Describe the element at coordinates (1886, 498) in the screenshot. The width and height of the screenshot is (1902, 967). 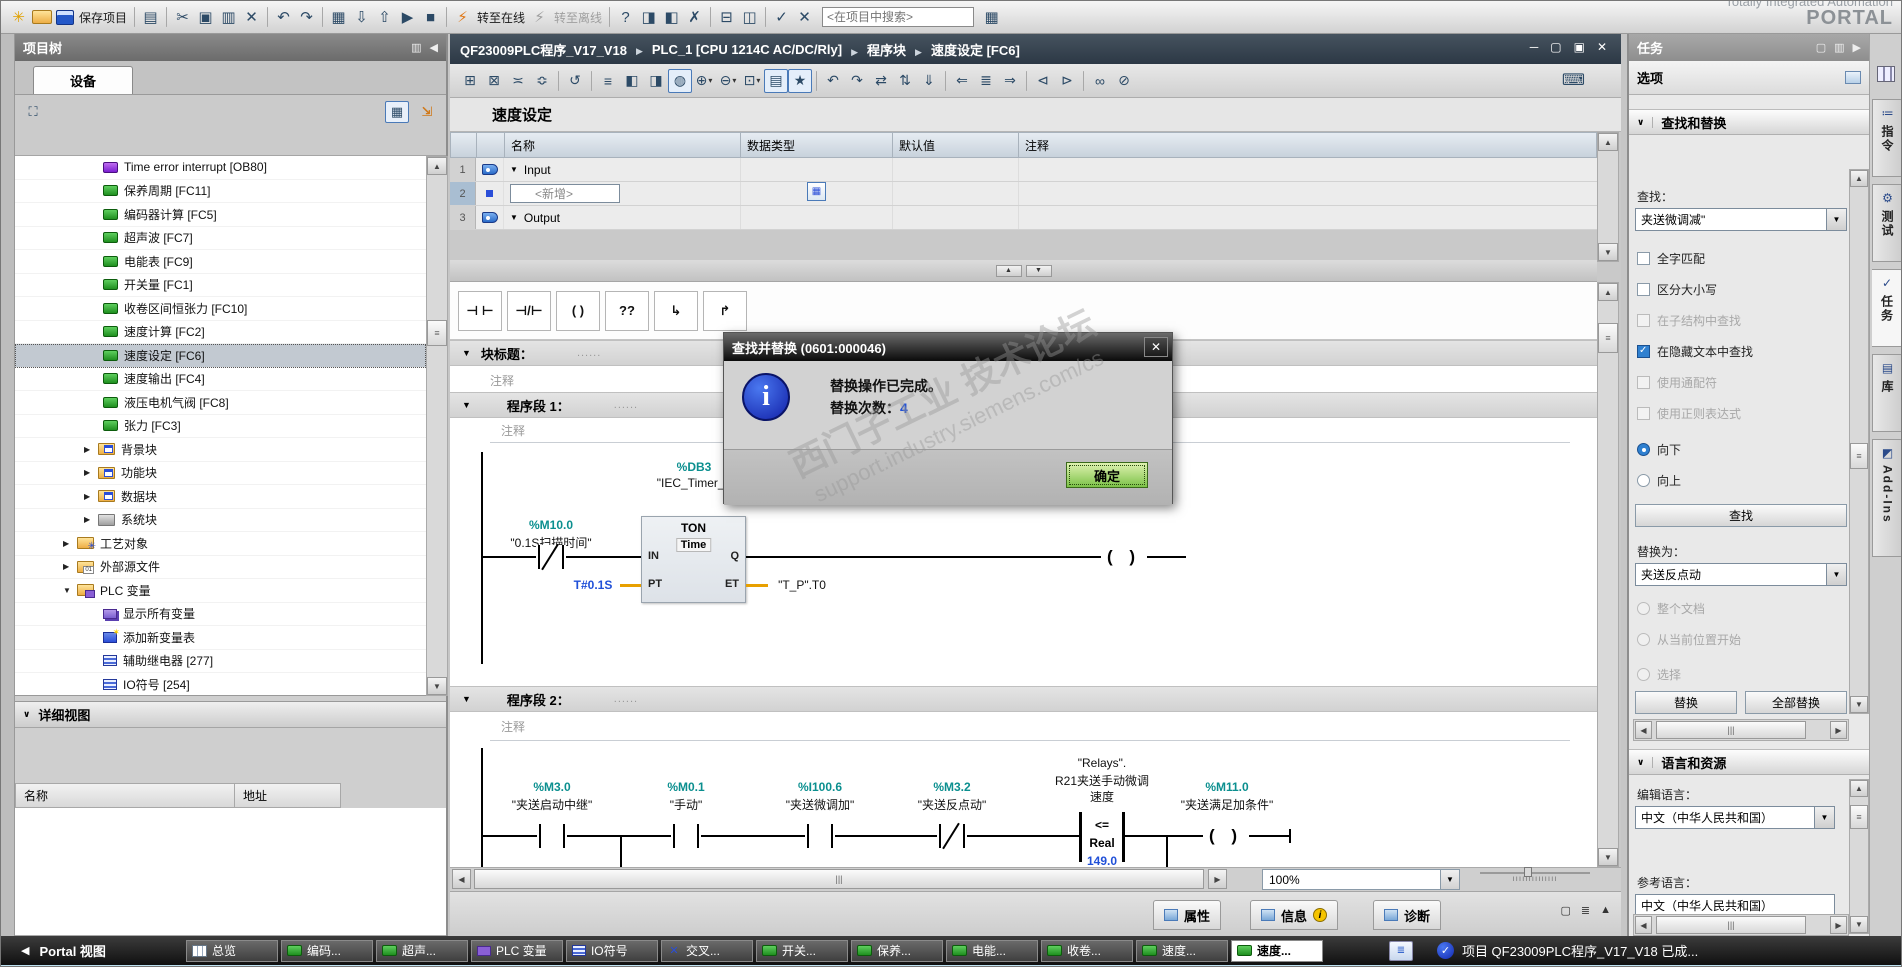
I see `side-tab: ◩ Add-Ins` at that location.